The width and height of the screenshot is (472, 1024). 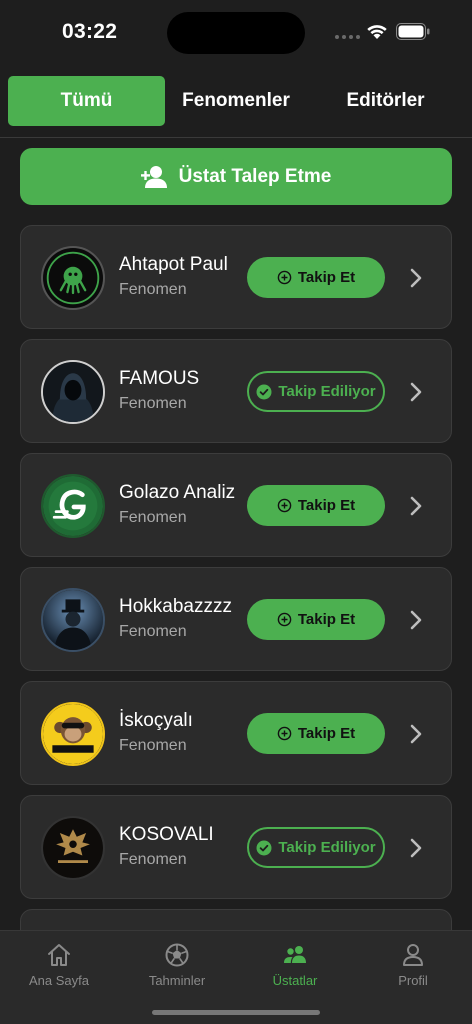 I want to click on dynamic-island, so click(x=236, y=33).